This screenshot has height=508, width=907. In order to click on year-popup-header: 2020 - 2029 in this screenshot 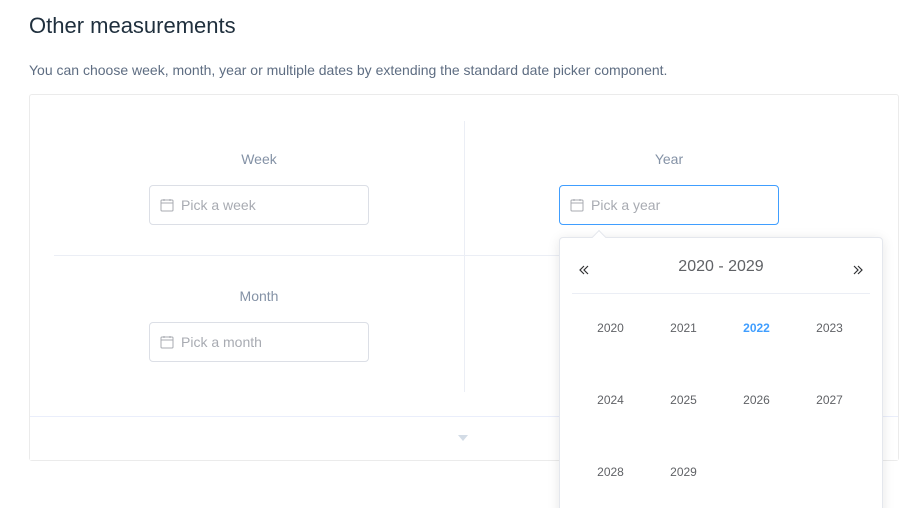, I will do `click(721, 272)`.